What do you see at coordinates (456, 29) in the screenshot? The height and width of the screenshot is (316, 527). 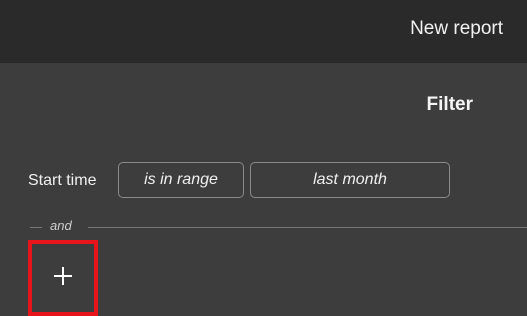 I see `new-report-button: New report` at bounding box center [456, 29].